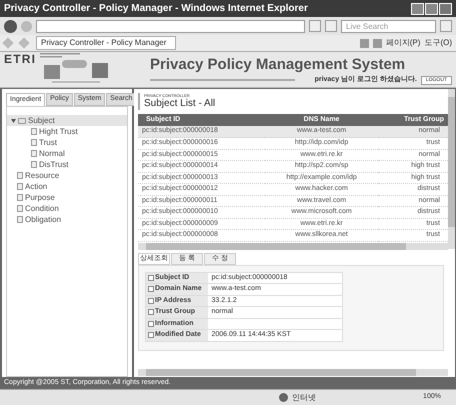  Describe the element at coordinates (180, 104) in the screenshot. I see `page-heading: Subject List - All` at that location.